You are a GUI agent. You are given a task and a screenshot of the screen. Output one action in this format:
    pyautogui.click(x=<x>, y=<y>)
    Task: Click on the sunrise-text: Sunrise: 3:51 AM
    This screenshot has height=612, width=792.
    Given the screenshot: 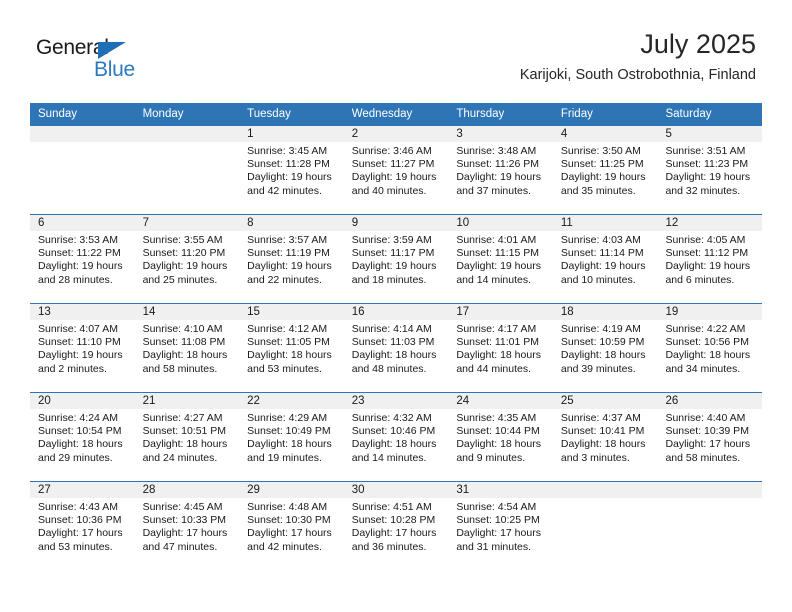 What is the action you would take?
    pyautogui.click(x=705, y=151)
    